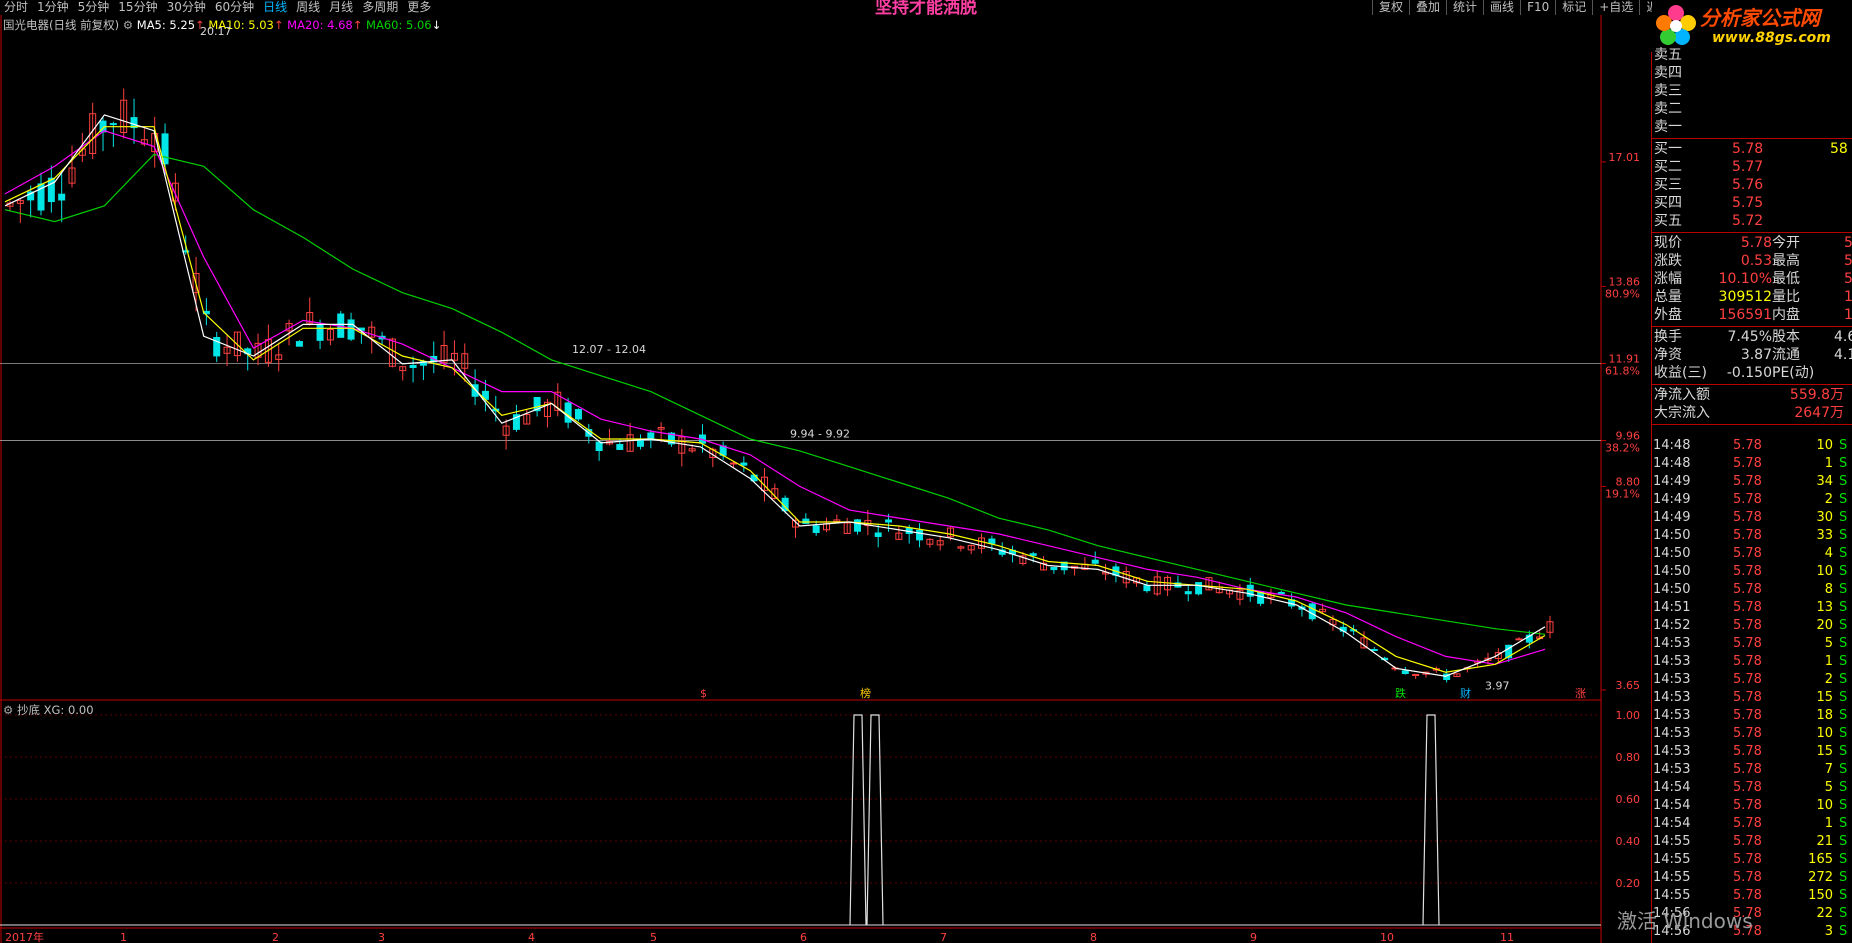  Describe the element at coordinates (1750, 607) in the screenshot. I see `tick-row: 14:51 5.78 13 S` at that location.